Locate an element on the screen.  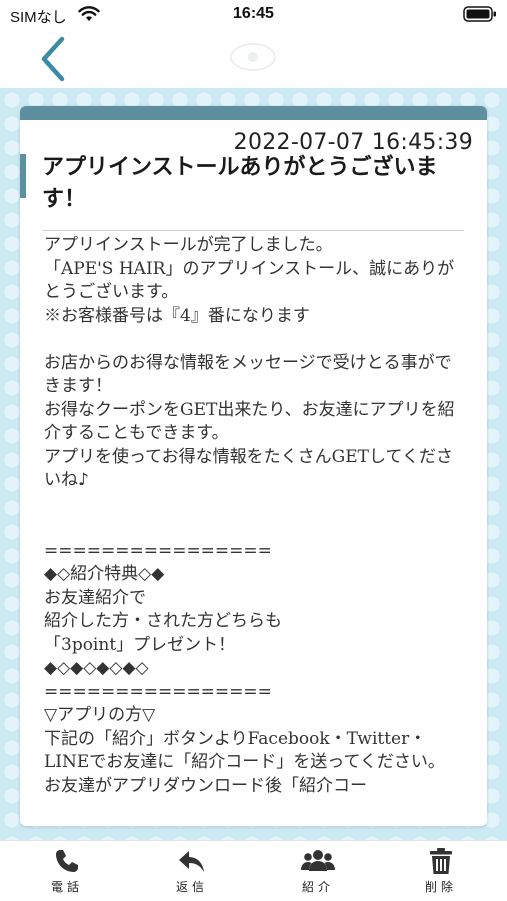
message-title: アプリインストールありがとうございます！ is located at coordinates (240, 183).